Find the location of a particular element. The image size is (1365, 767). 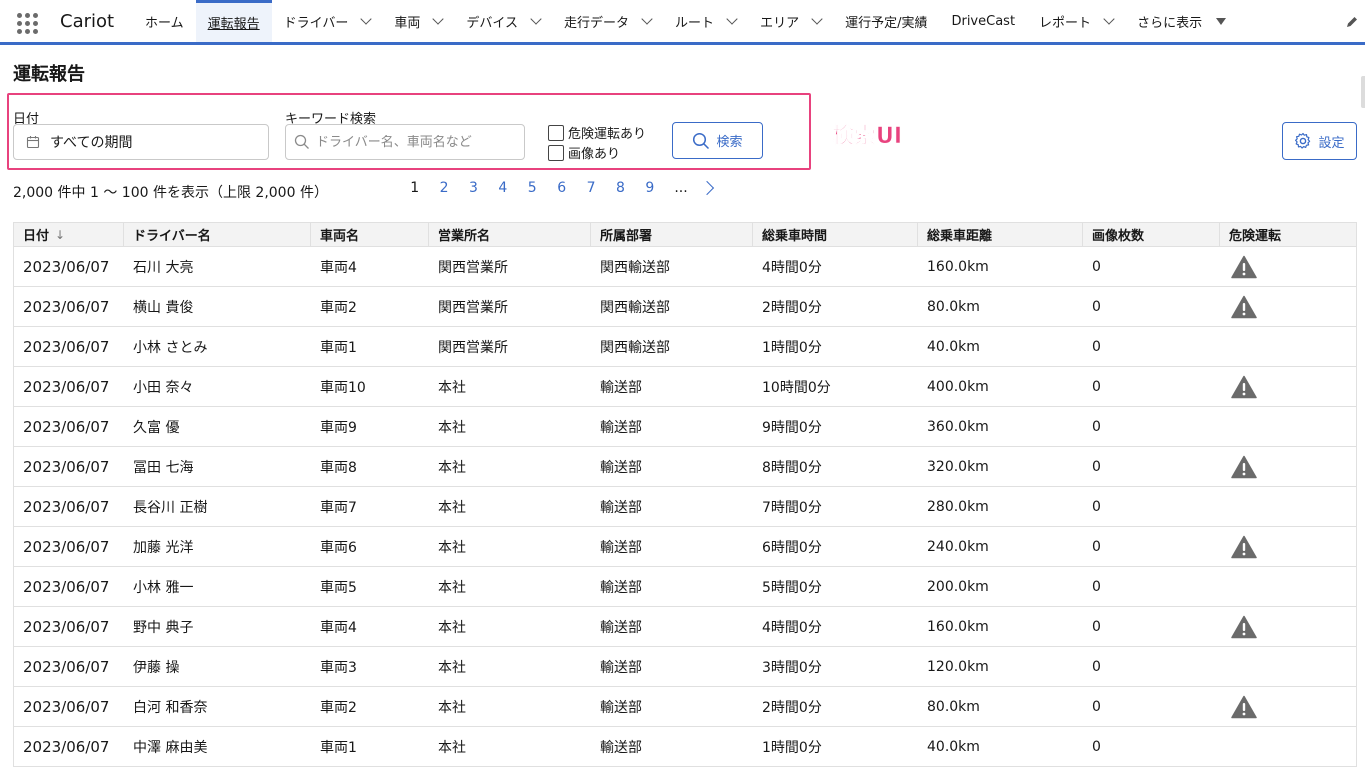

search-ui-annotation: 検索UI is located at coordinates (867, 137).